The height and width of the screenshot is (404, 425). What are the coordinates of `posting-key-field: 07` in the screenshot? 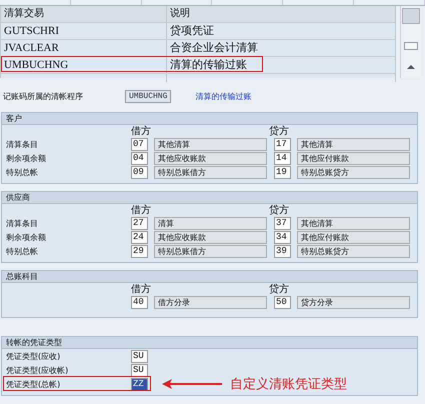 It's located at (139, 144).